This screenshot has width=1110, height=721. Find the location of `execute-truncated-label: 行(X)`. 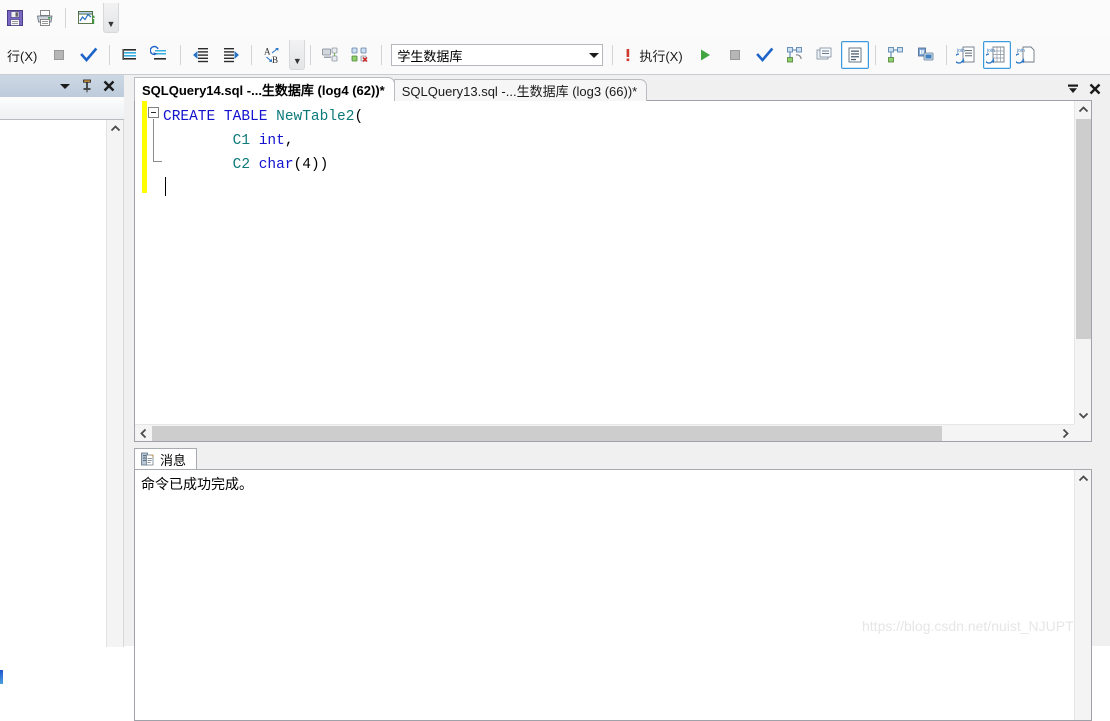

execute-truncated-label: 行(X) is located at coordinates (22, 56).